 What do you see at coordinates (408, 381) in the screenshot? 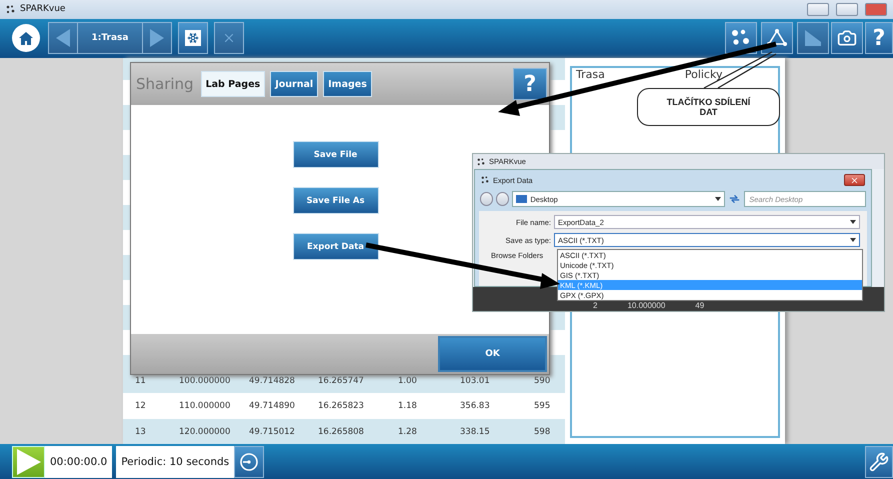
I see `table-cell-text: 1.00` at bounding box center [408, 381].